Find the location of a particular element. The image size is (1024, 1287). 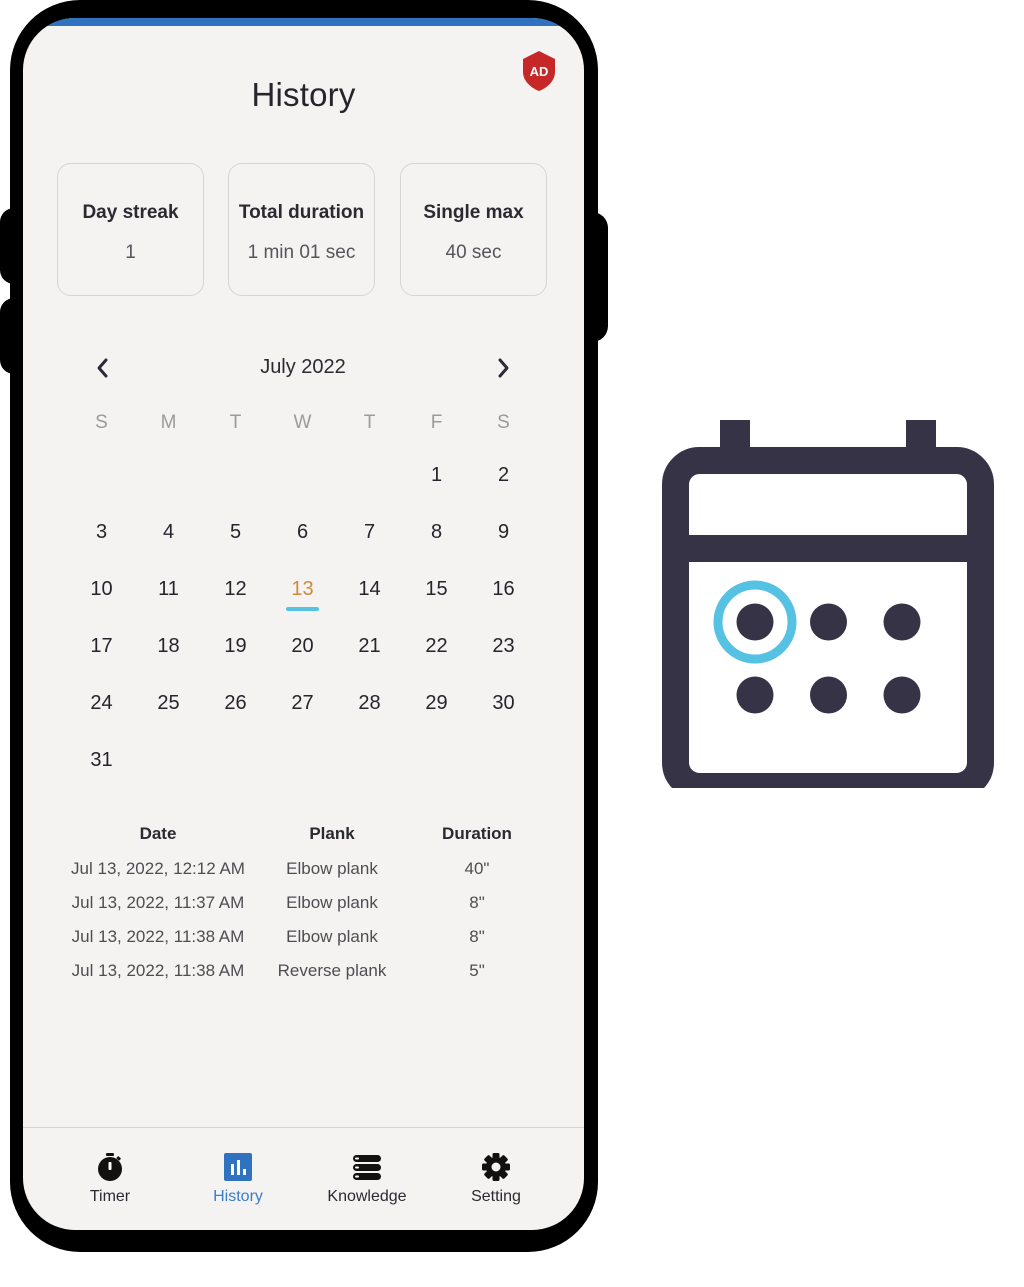

calendar-day: 12 is located at coordinates (235, 589).